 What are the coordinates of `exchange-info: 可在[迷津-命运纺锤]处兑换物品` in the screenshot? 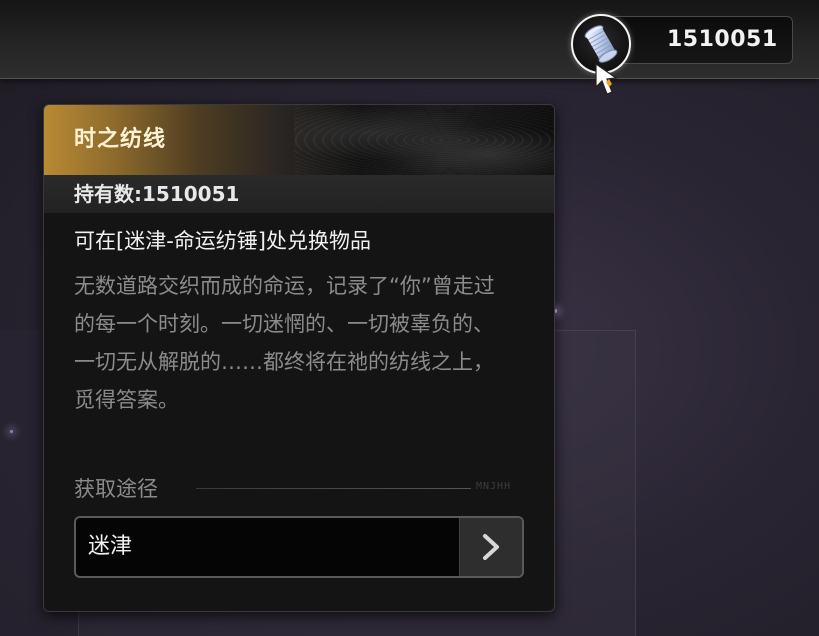 It's located at (222, 241).